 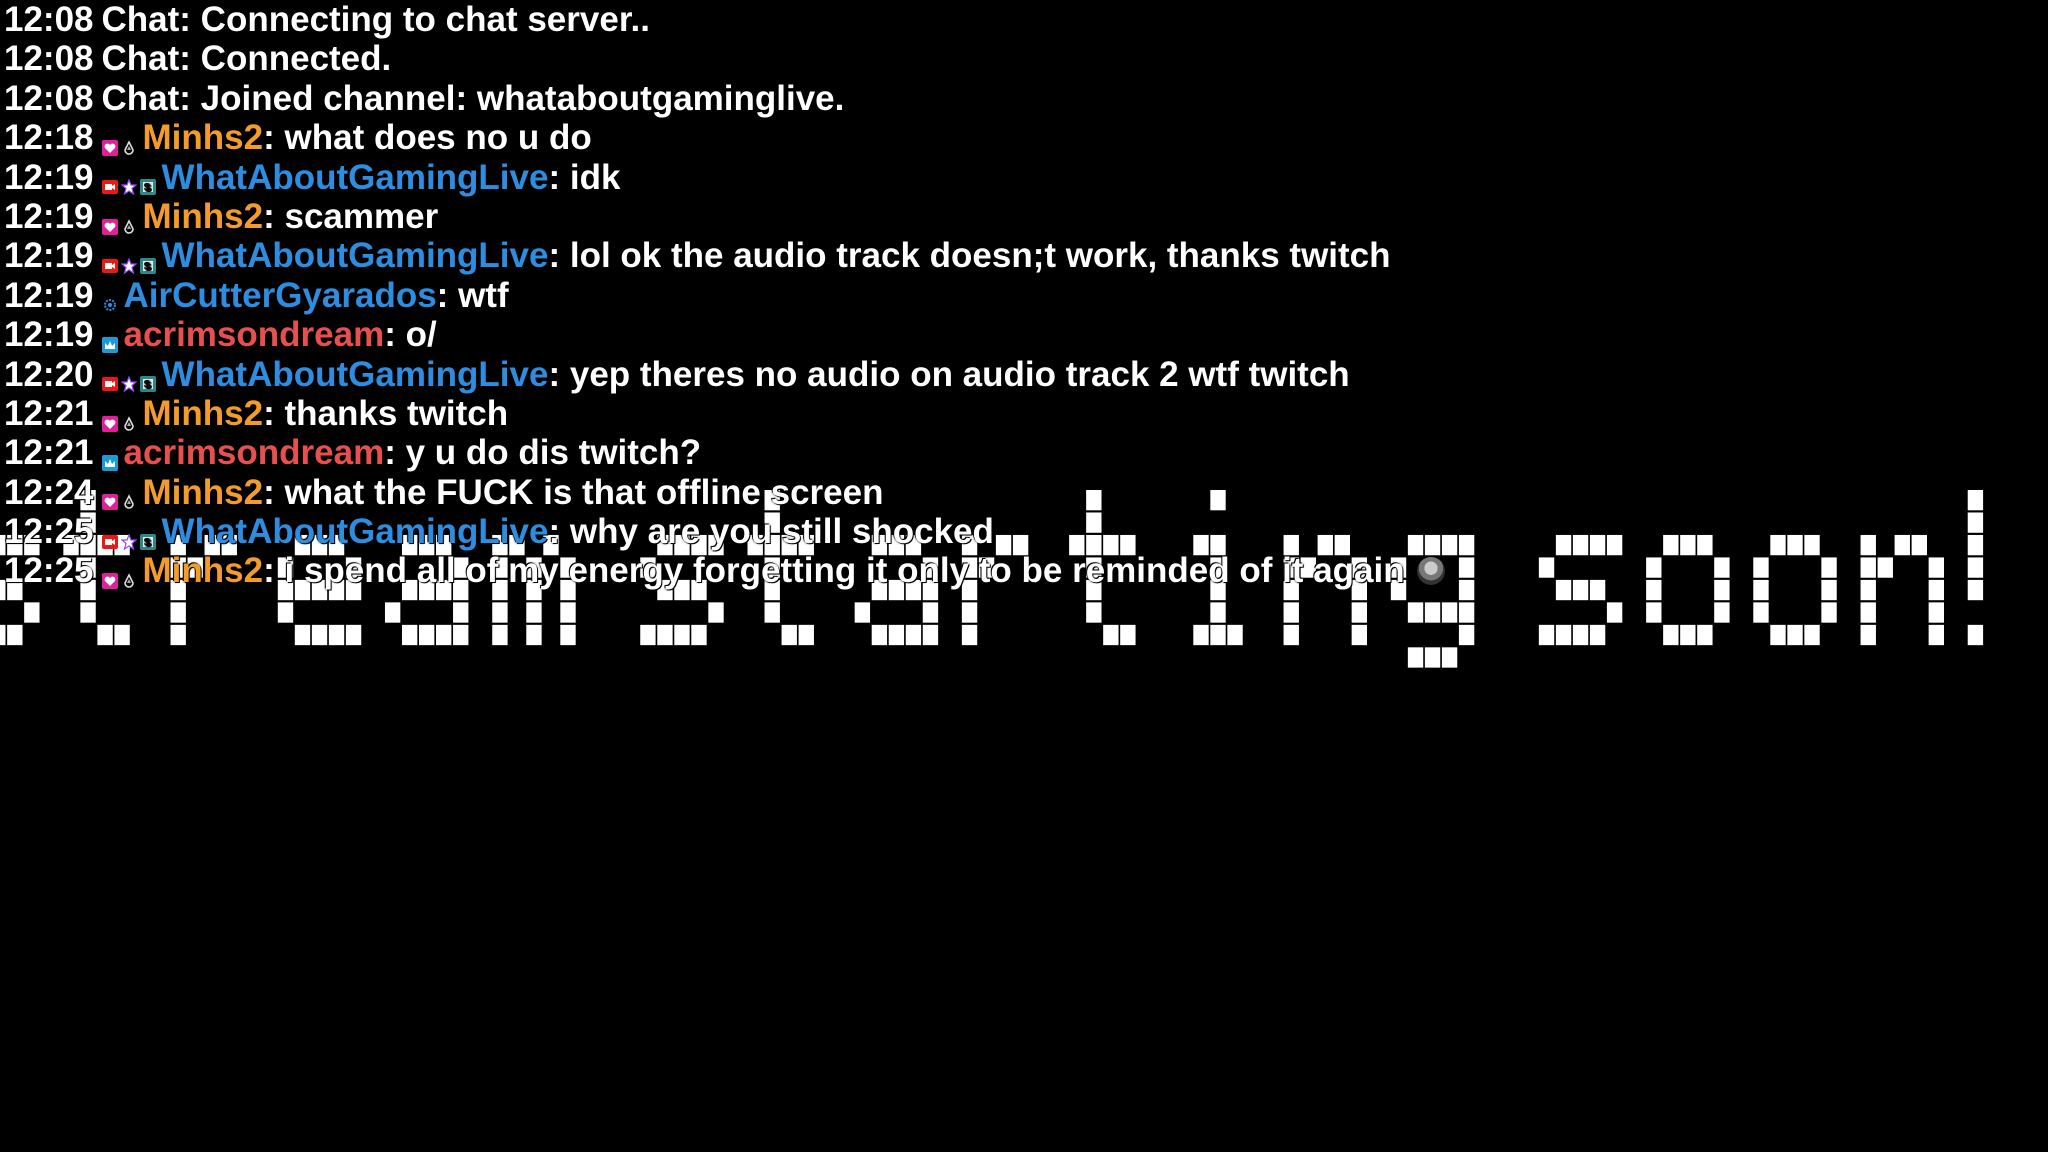 I want to click on message-text: idk, so click(x=595, y=177).